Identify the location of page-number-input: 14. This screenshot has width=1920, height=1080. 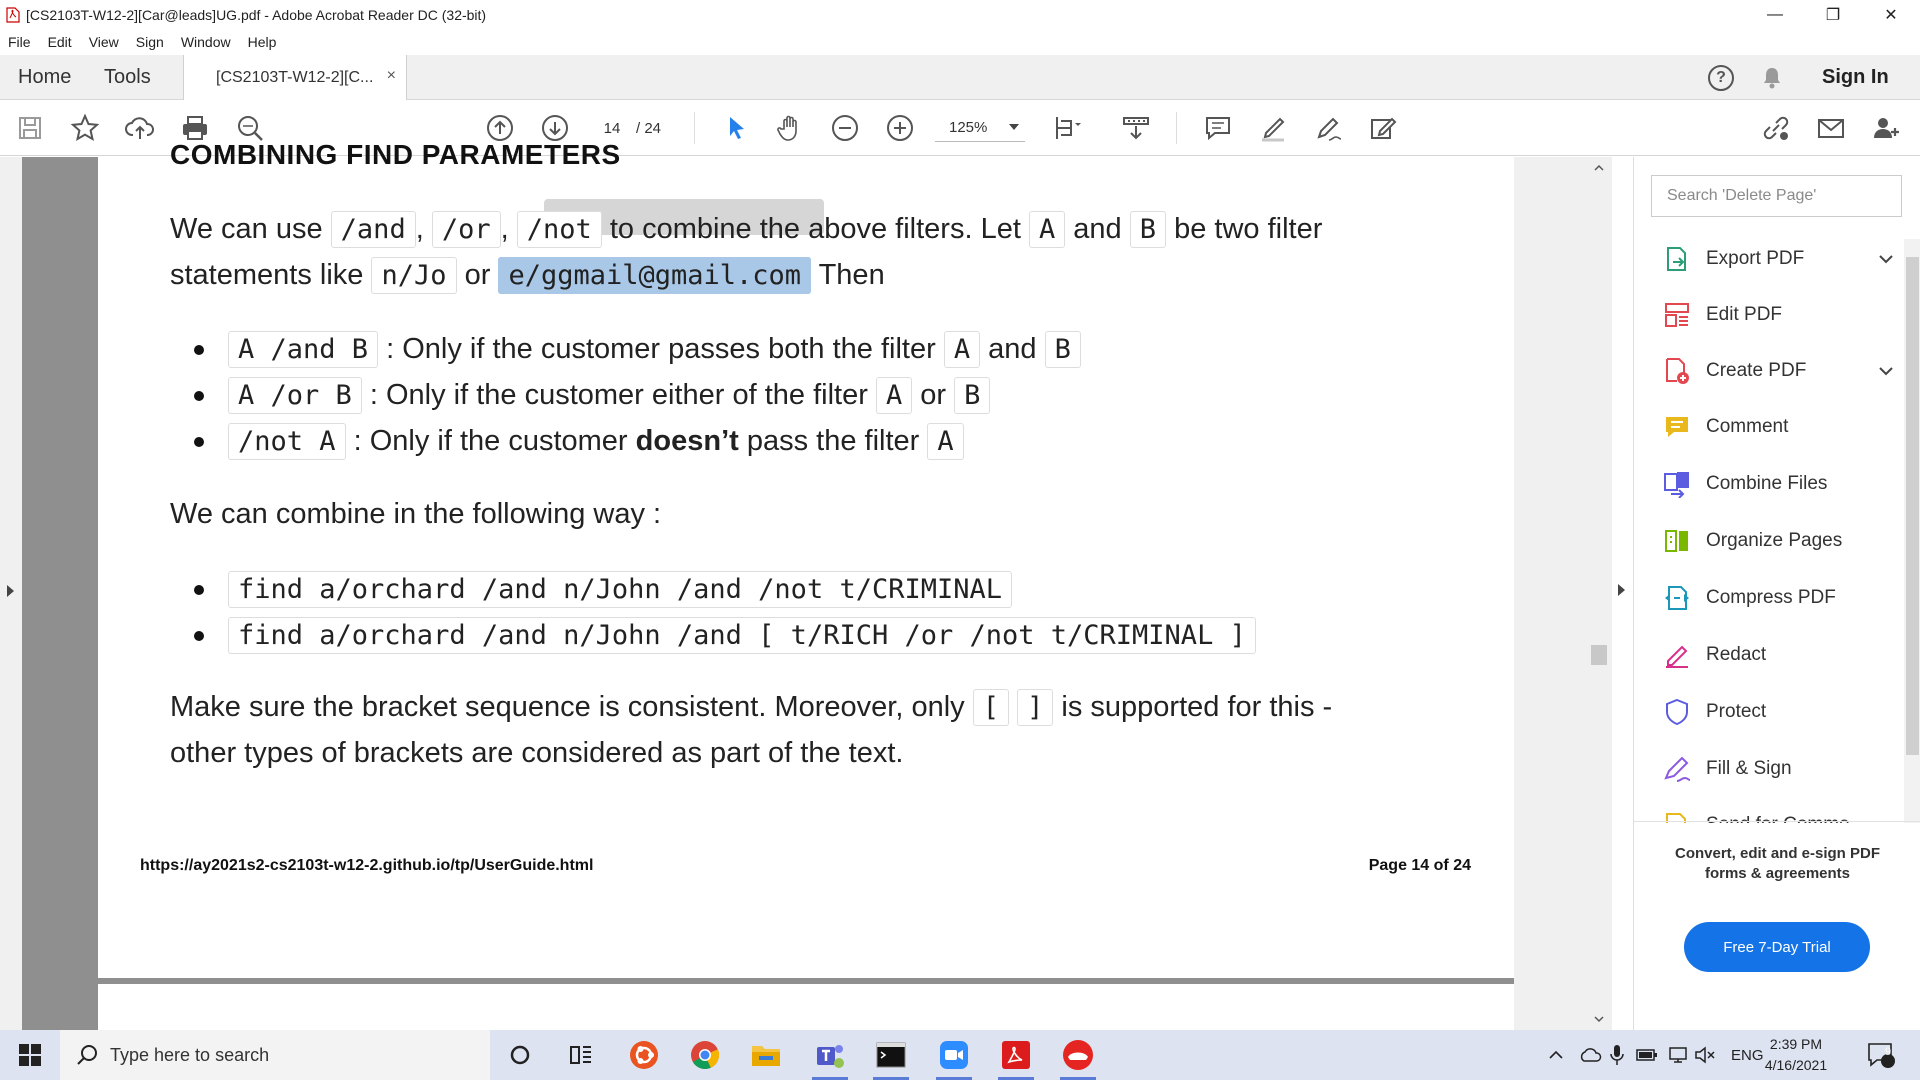
(612, 128).